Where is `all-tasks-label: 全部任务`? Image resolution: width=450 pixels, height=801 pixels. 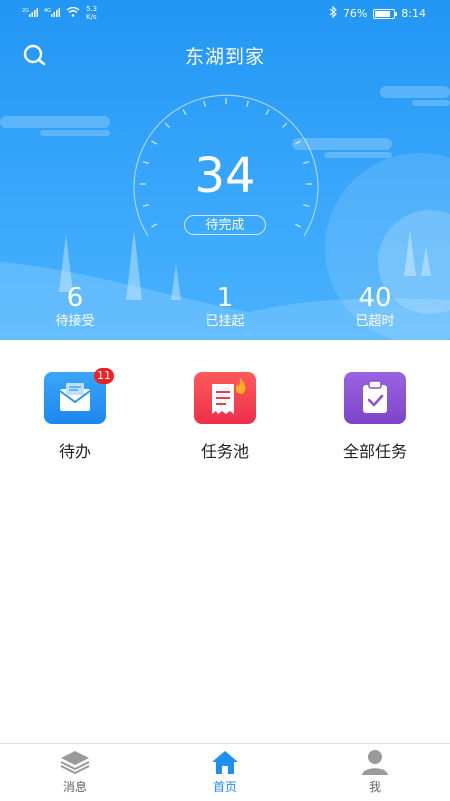 all-tasks-label: 全部任务 is located at coordinates (374, 451).